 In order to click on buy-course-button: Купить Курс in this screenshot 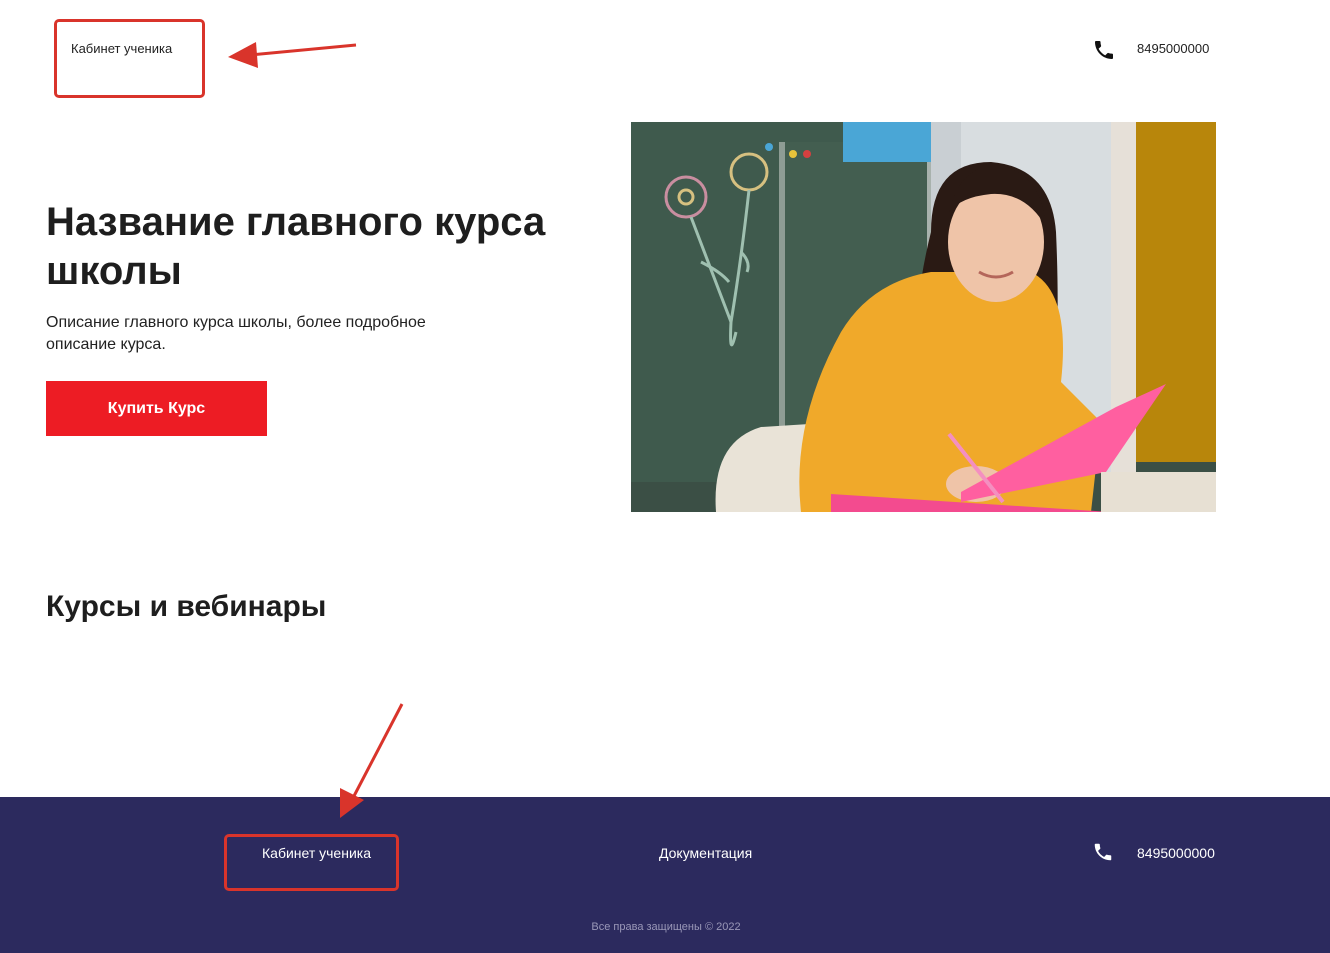, I will do `click(156, 408)`.